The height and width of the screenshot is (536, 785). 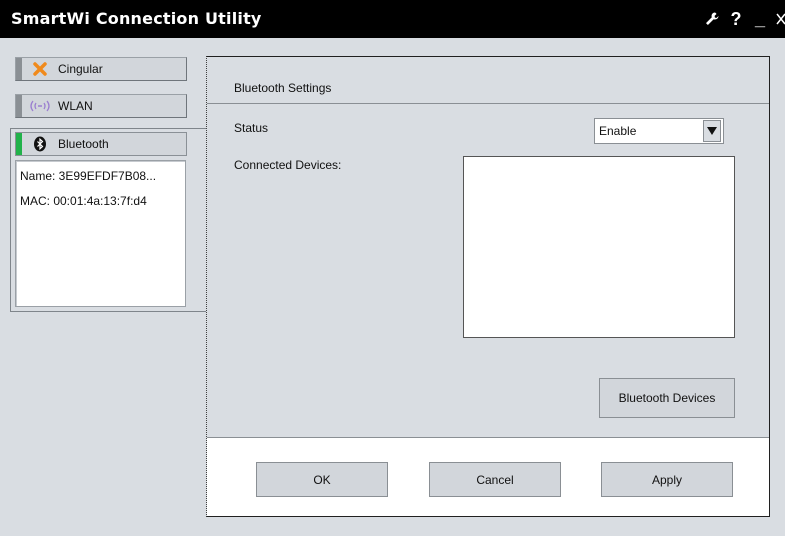 What do you see at coordinates (659, 131) in the screenshot?
I see `status-dropdown: Enable` at bounding box center [659, 131].